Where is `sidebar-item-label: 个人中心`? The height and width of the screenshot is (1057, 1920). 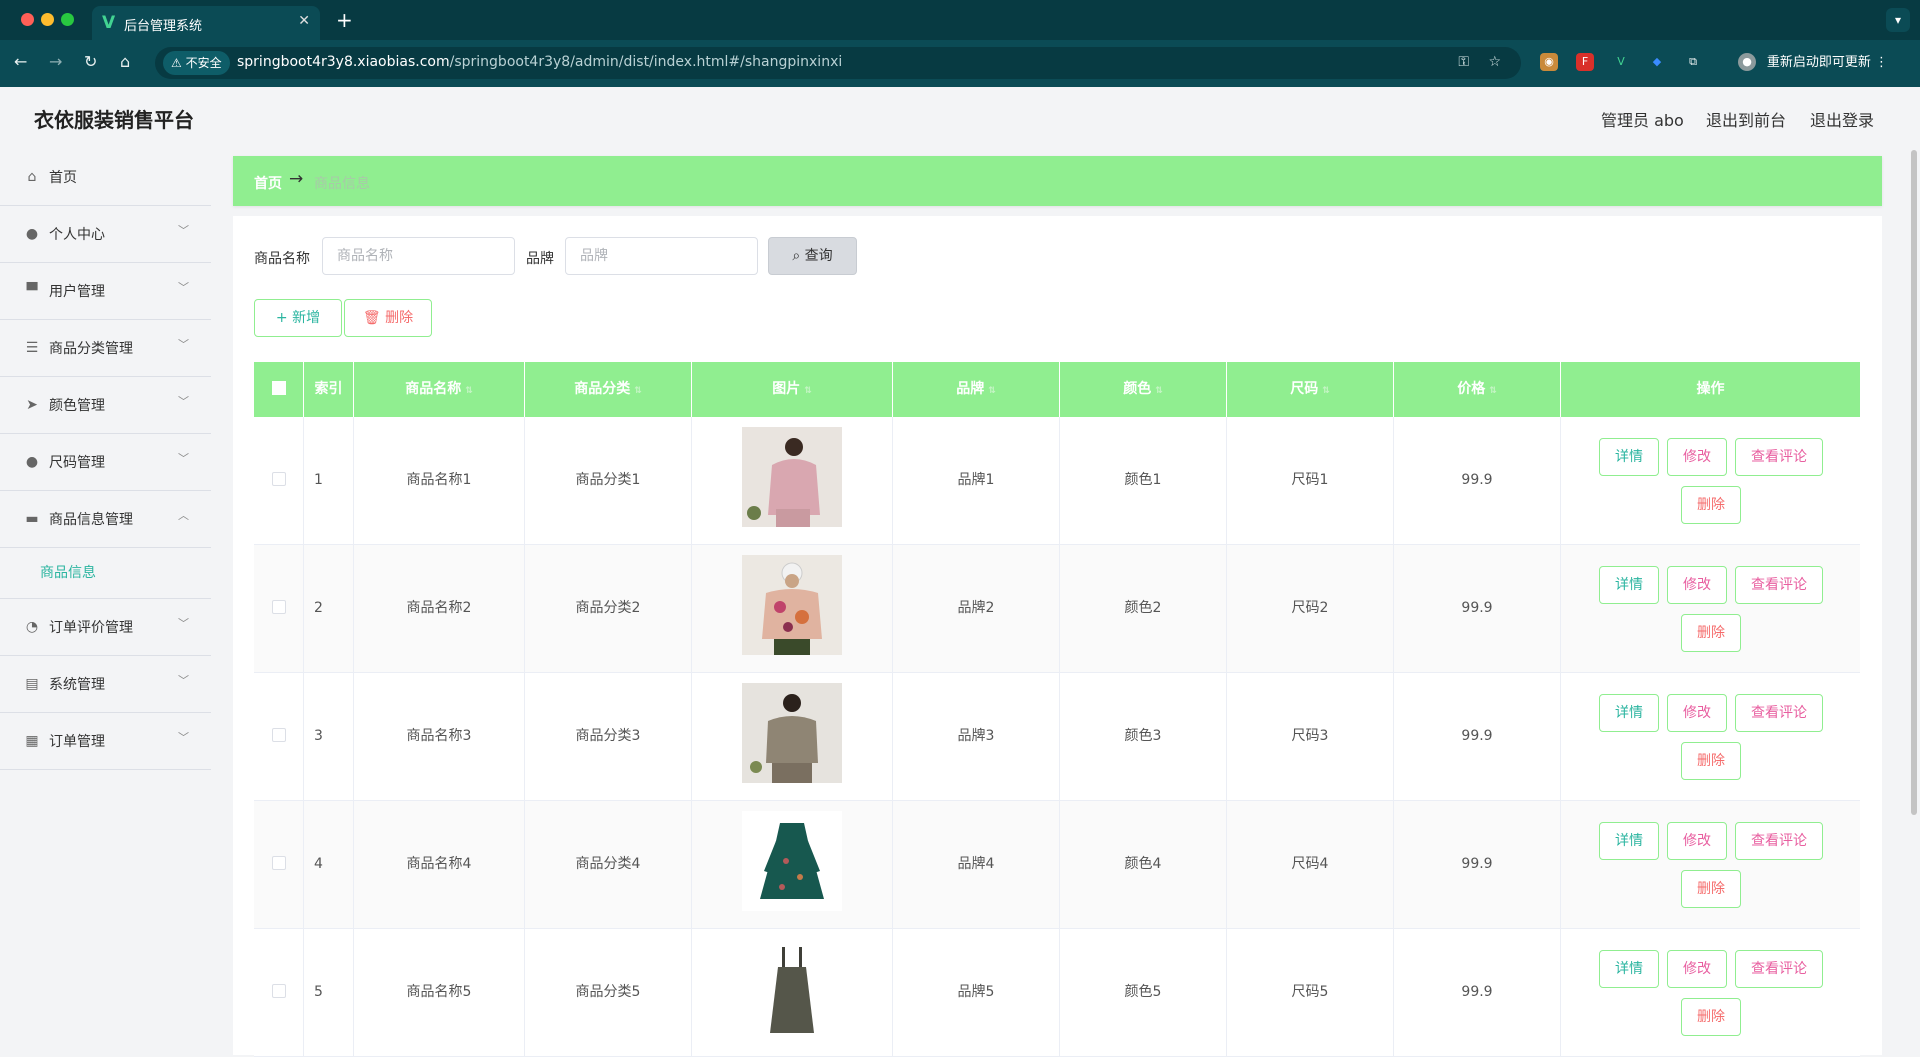 sidebar-item-label: 个人中心 is located at coordinates (77, 235).